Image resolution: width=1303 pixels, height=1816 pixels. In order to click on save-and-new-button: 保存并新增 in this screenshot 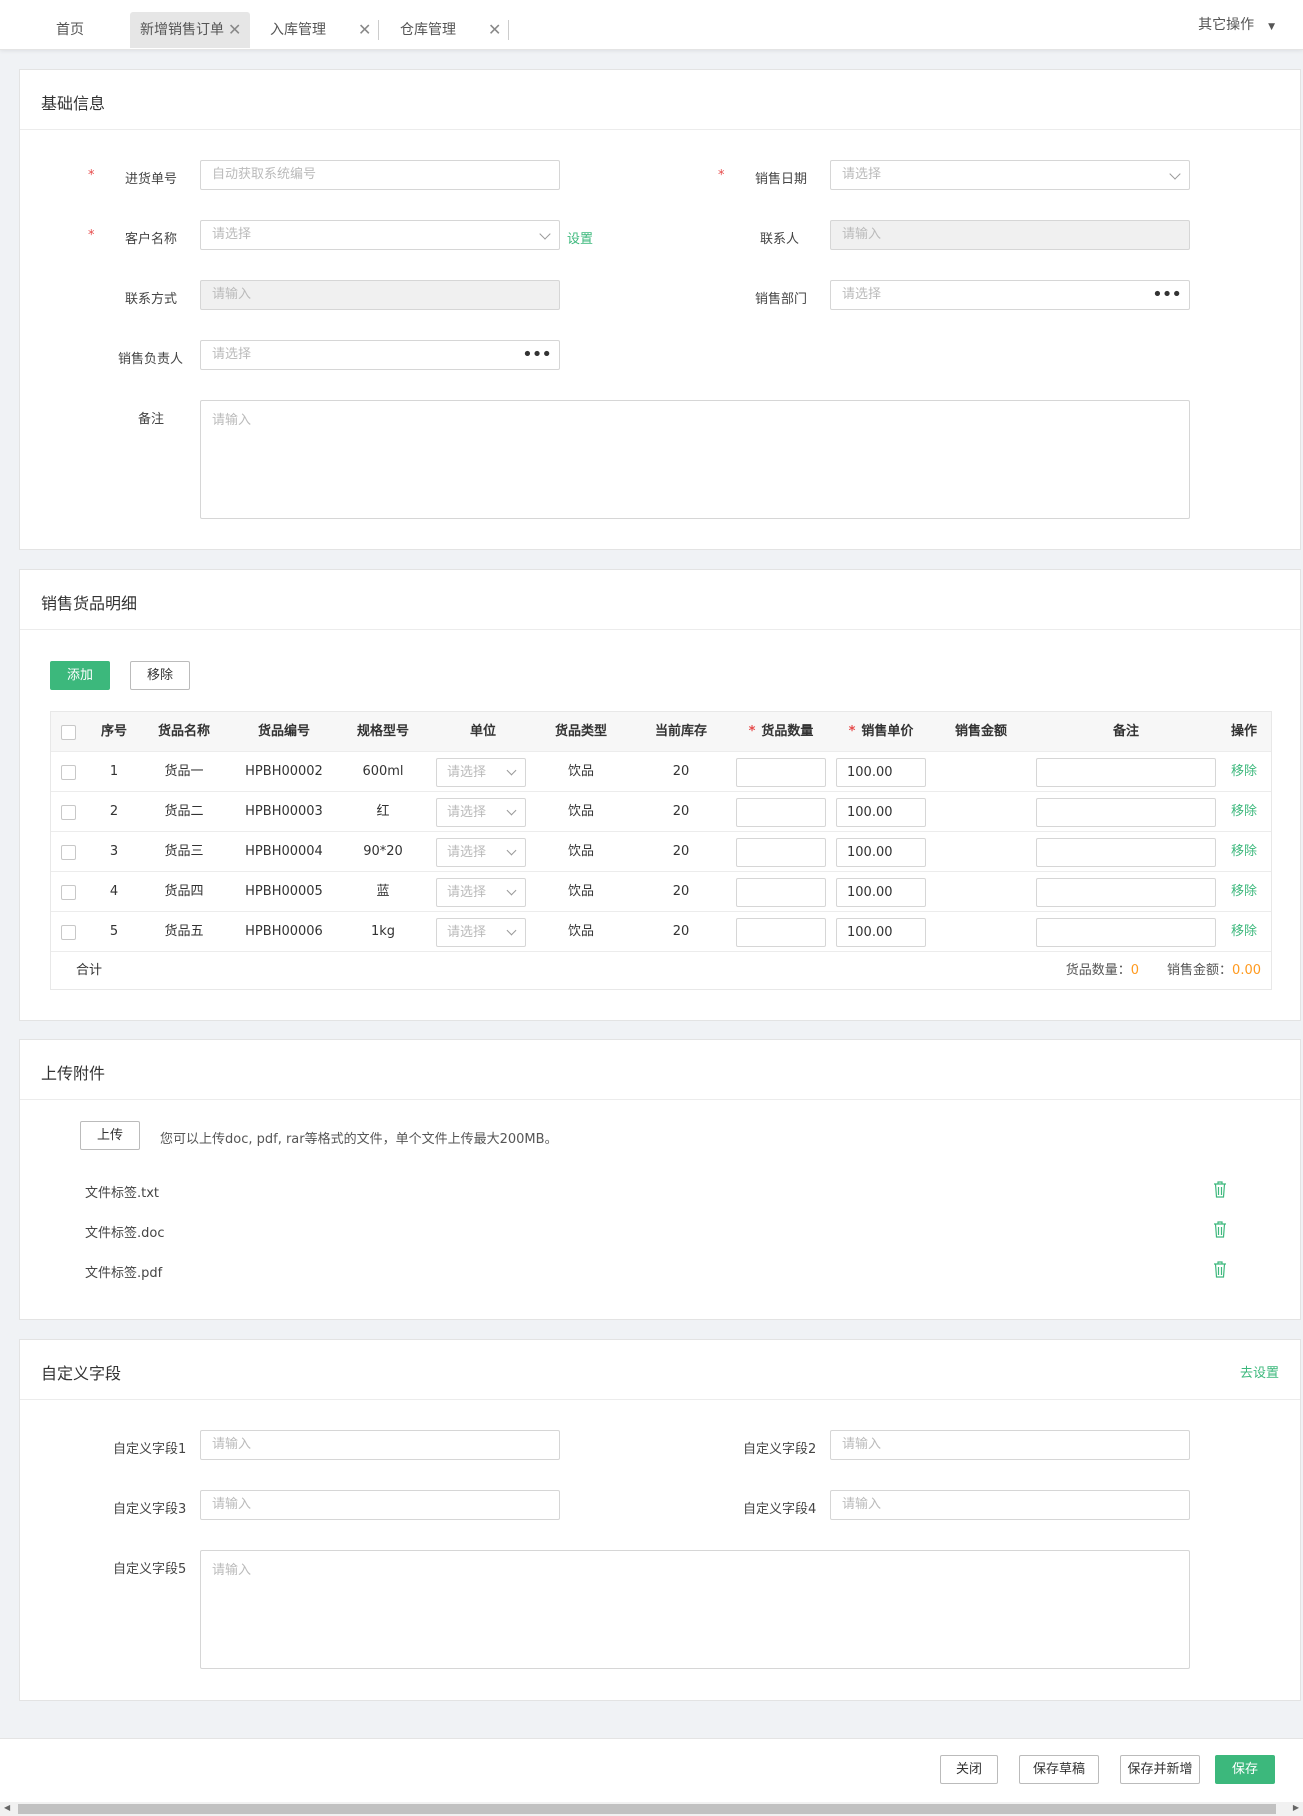, I will do `click(1160, 1769)`.